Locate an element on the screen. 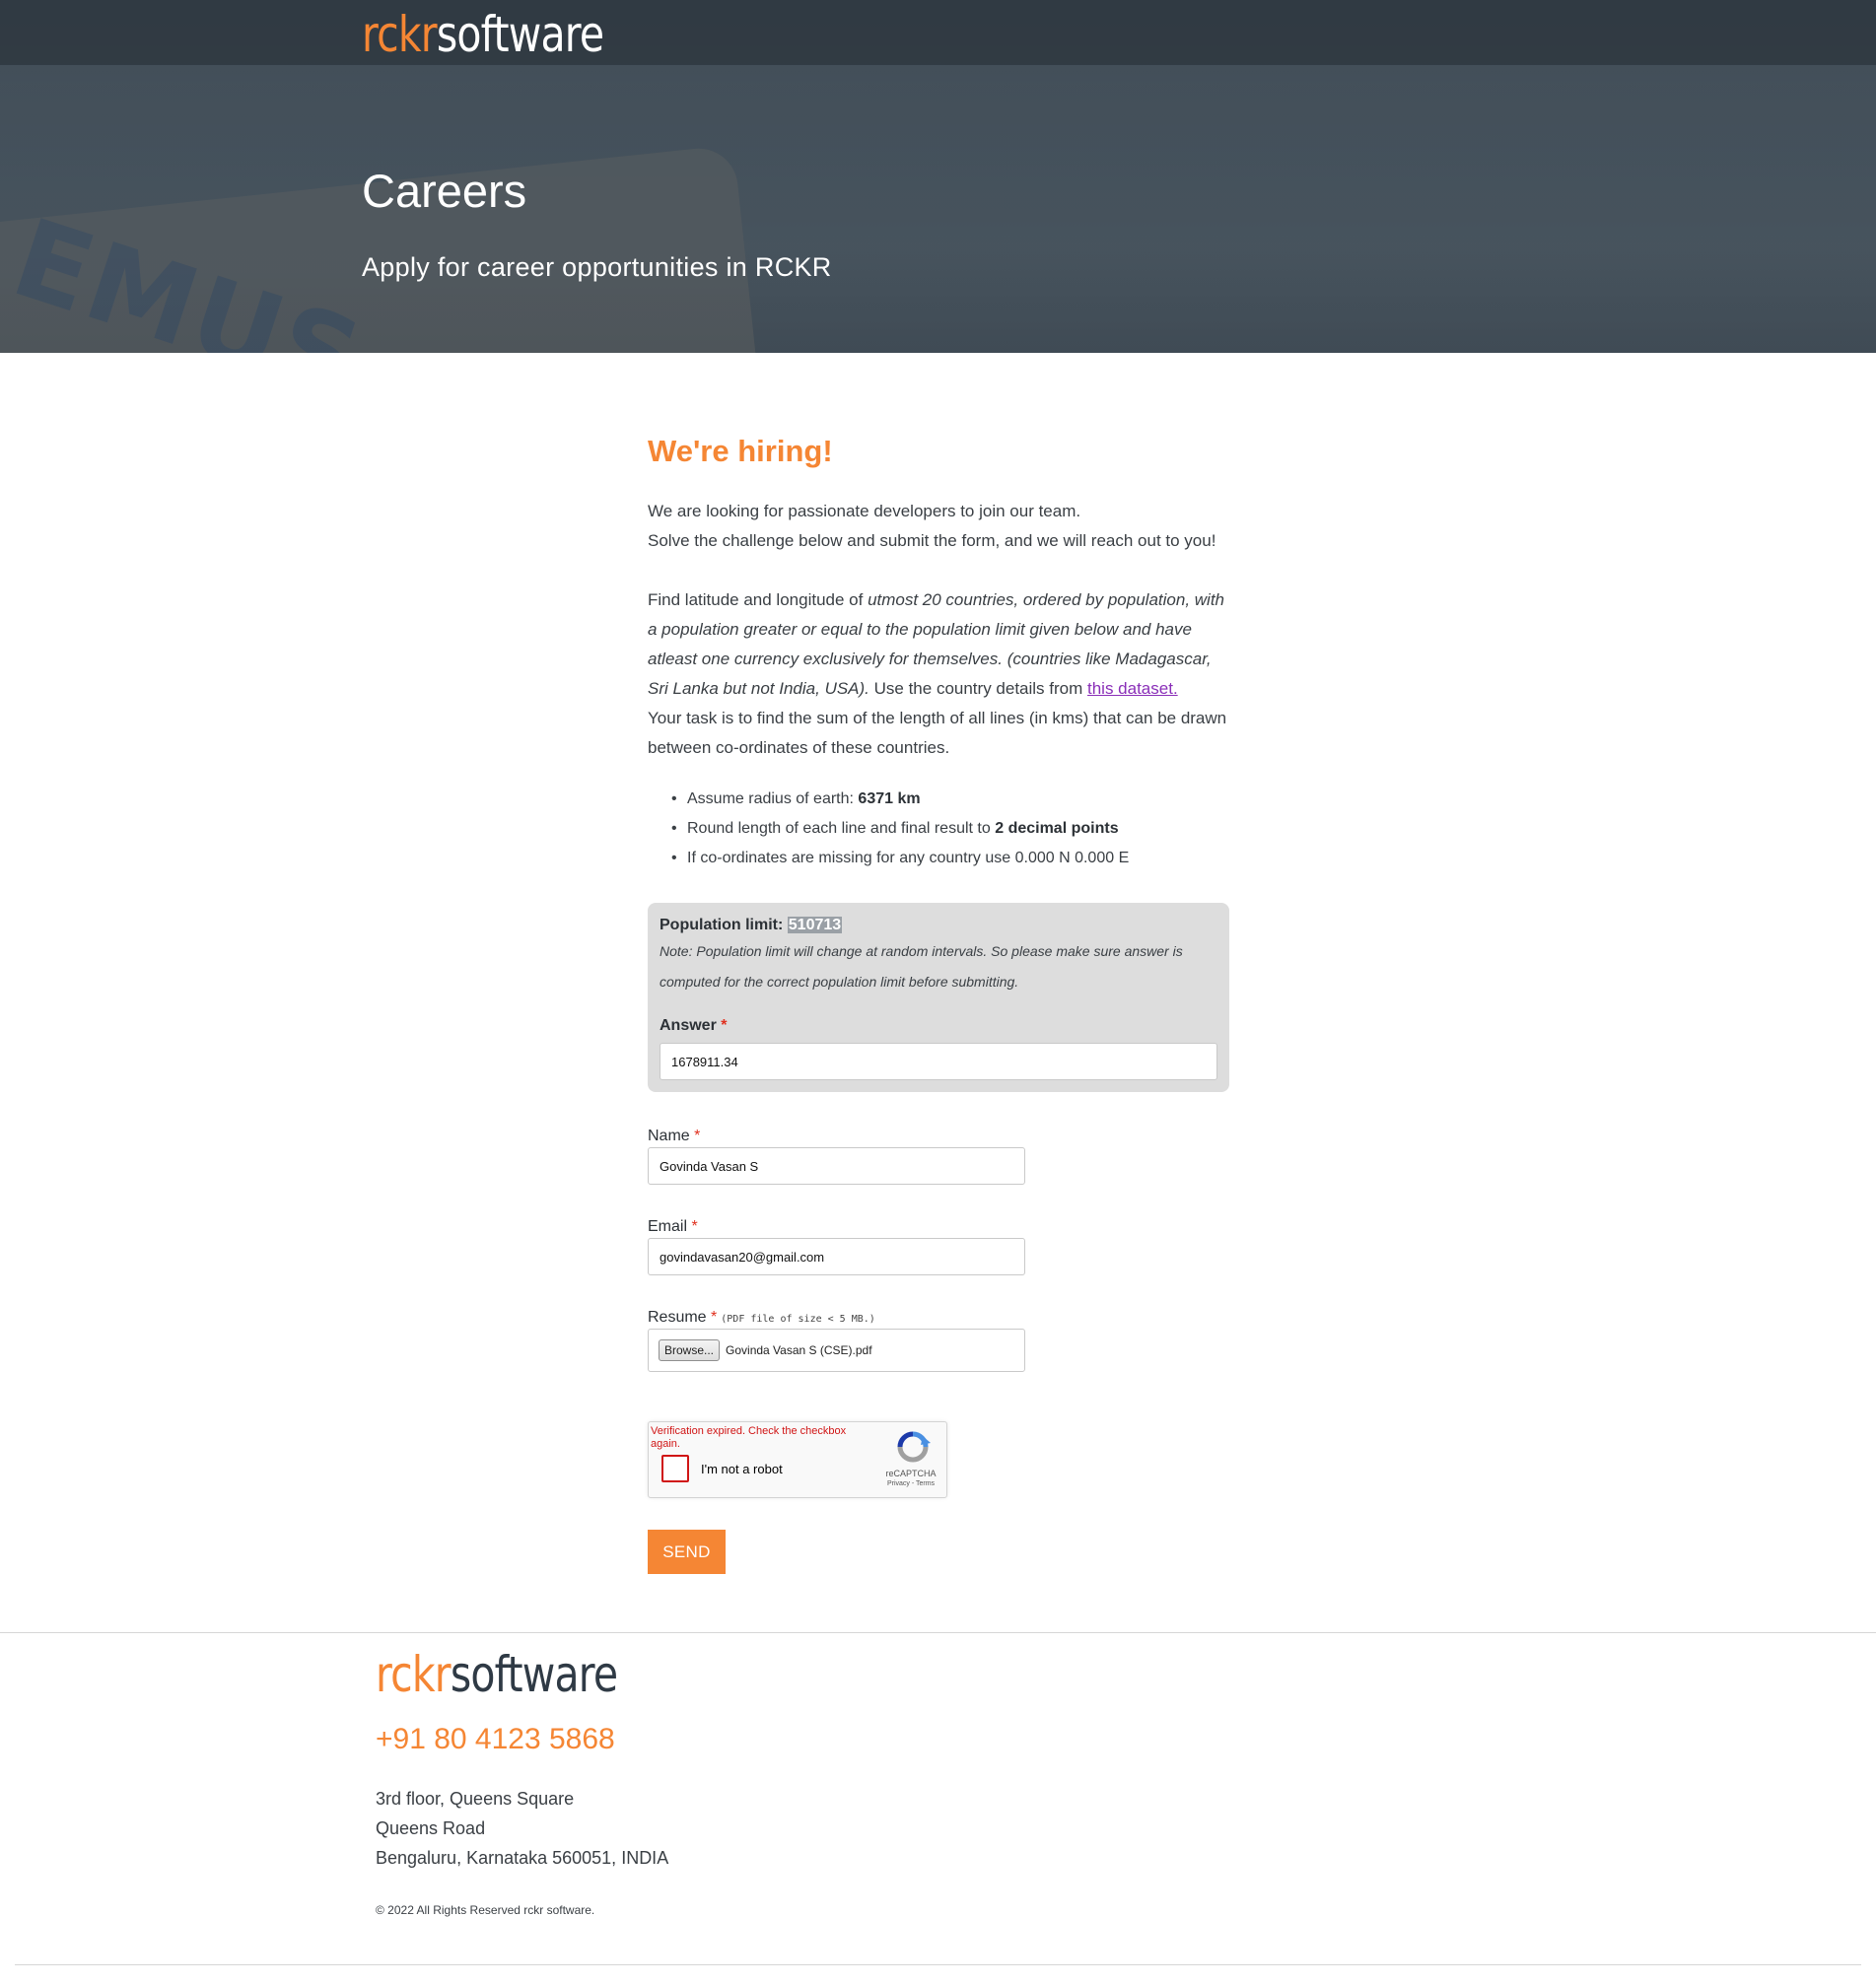 This screenshot has width=1876, height=1986. name-input is located at coordinates (836, 1166).